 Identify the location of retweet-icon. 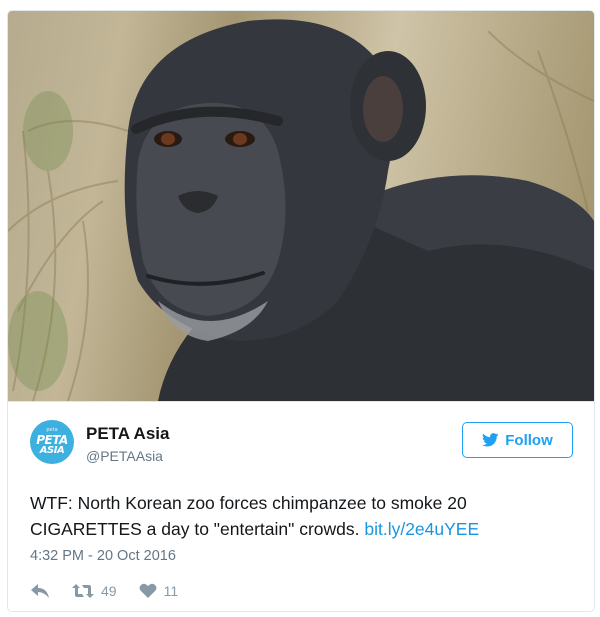
(83, 591).